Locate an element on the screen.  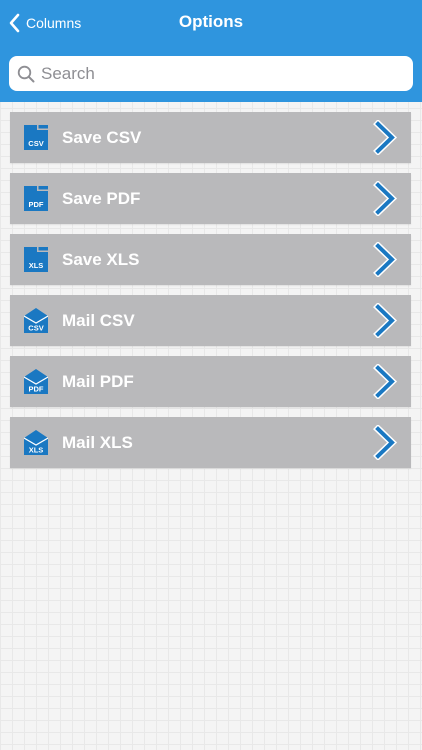
navigation-bar: Columns Options is located at coordinates (211, 23).